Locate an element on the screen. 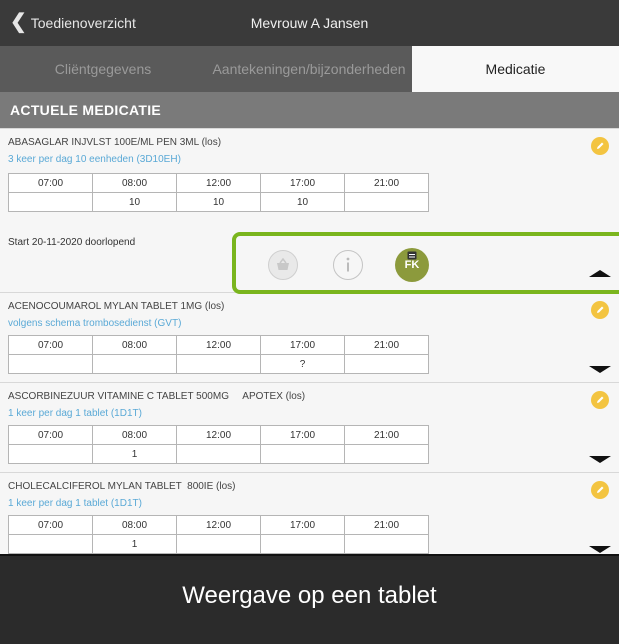  schedule-doses-row: 10 10 10 is located at coordinates (218, 202).